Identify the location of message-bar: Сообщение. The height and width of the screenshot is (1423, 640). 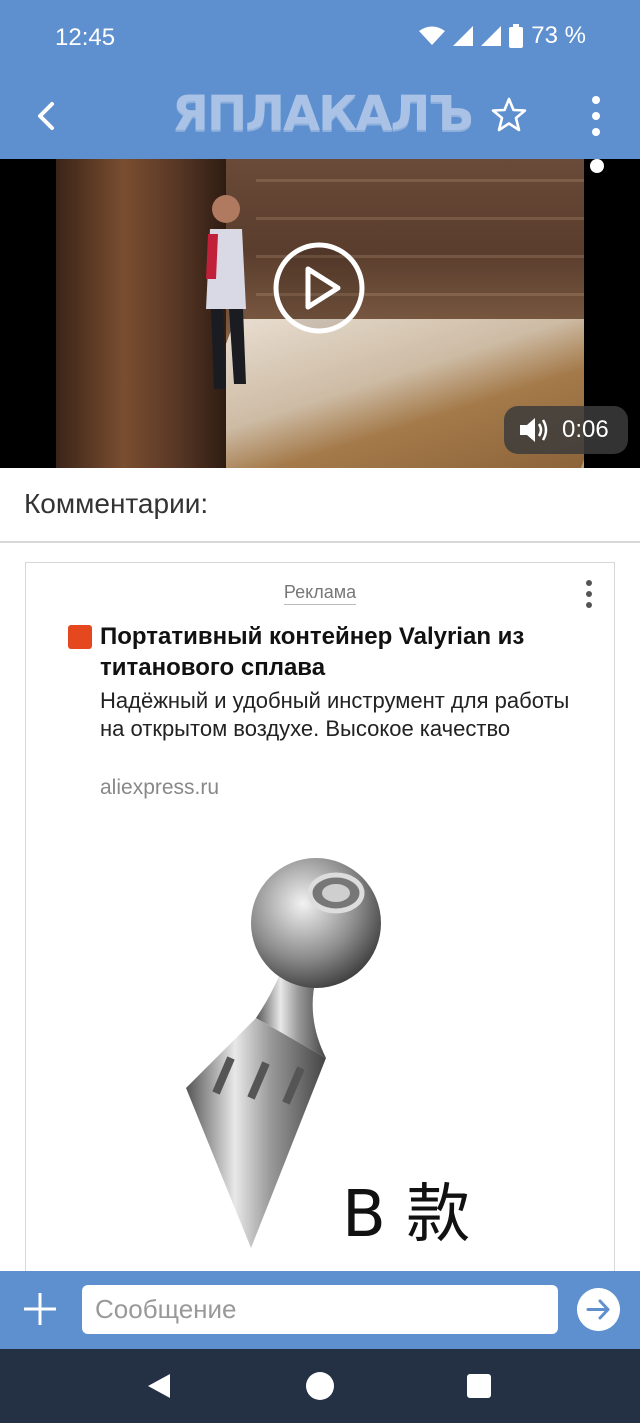
(320, 1310).